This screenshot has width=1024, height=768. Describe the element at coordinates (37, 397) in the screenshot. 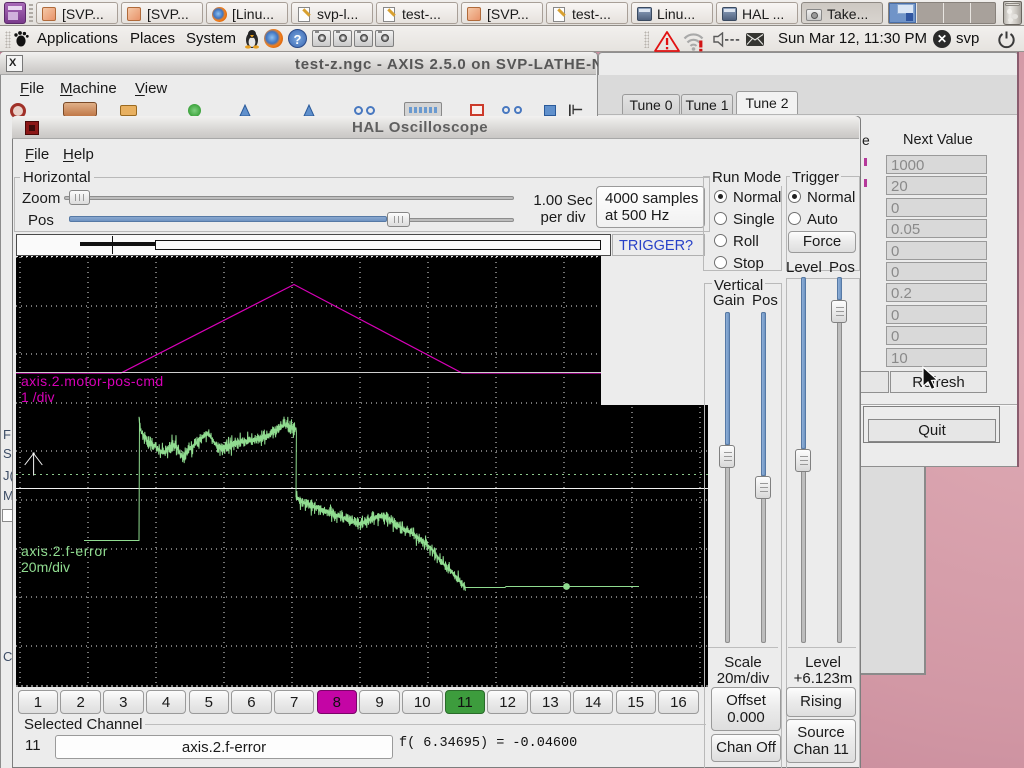

I see `svg-text: 1 /div` at that location.